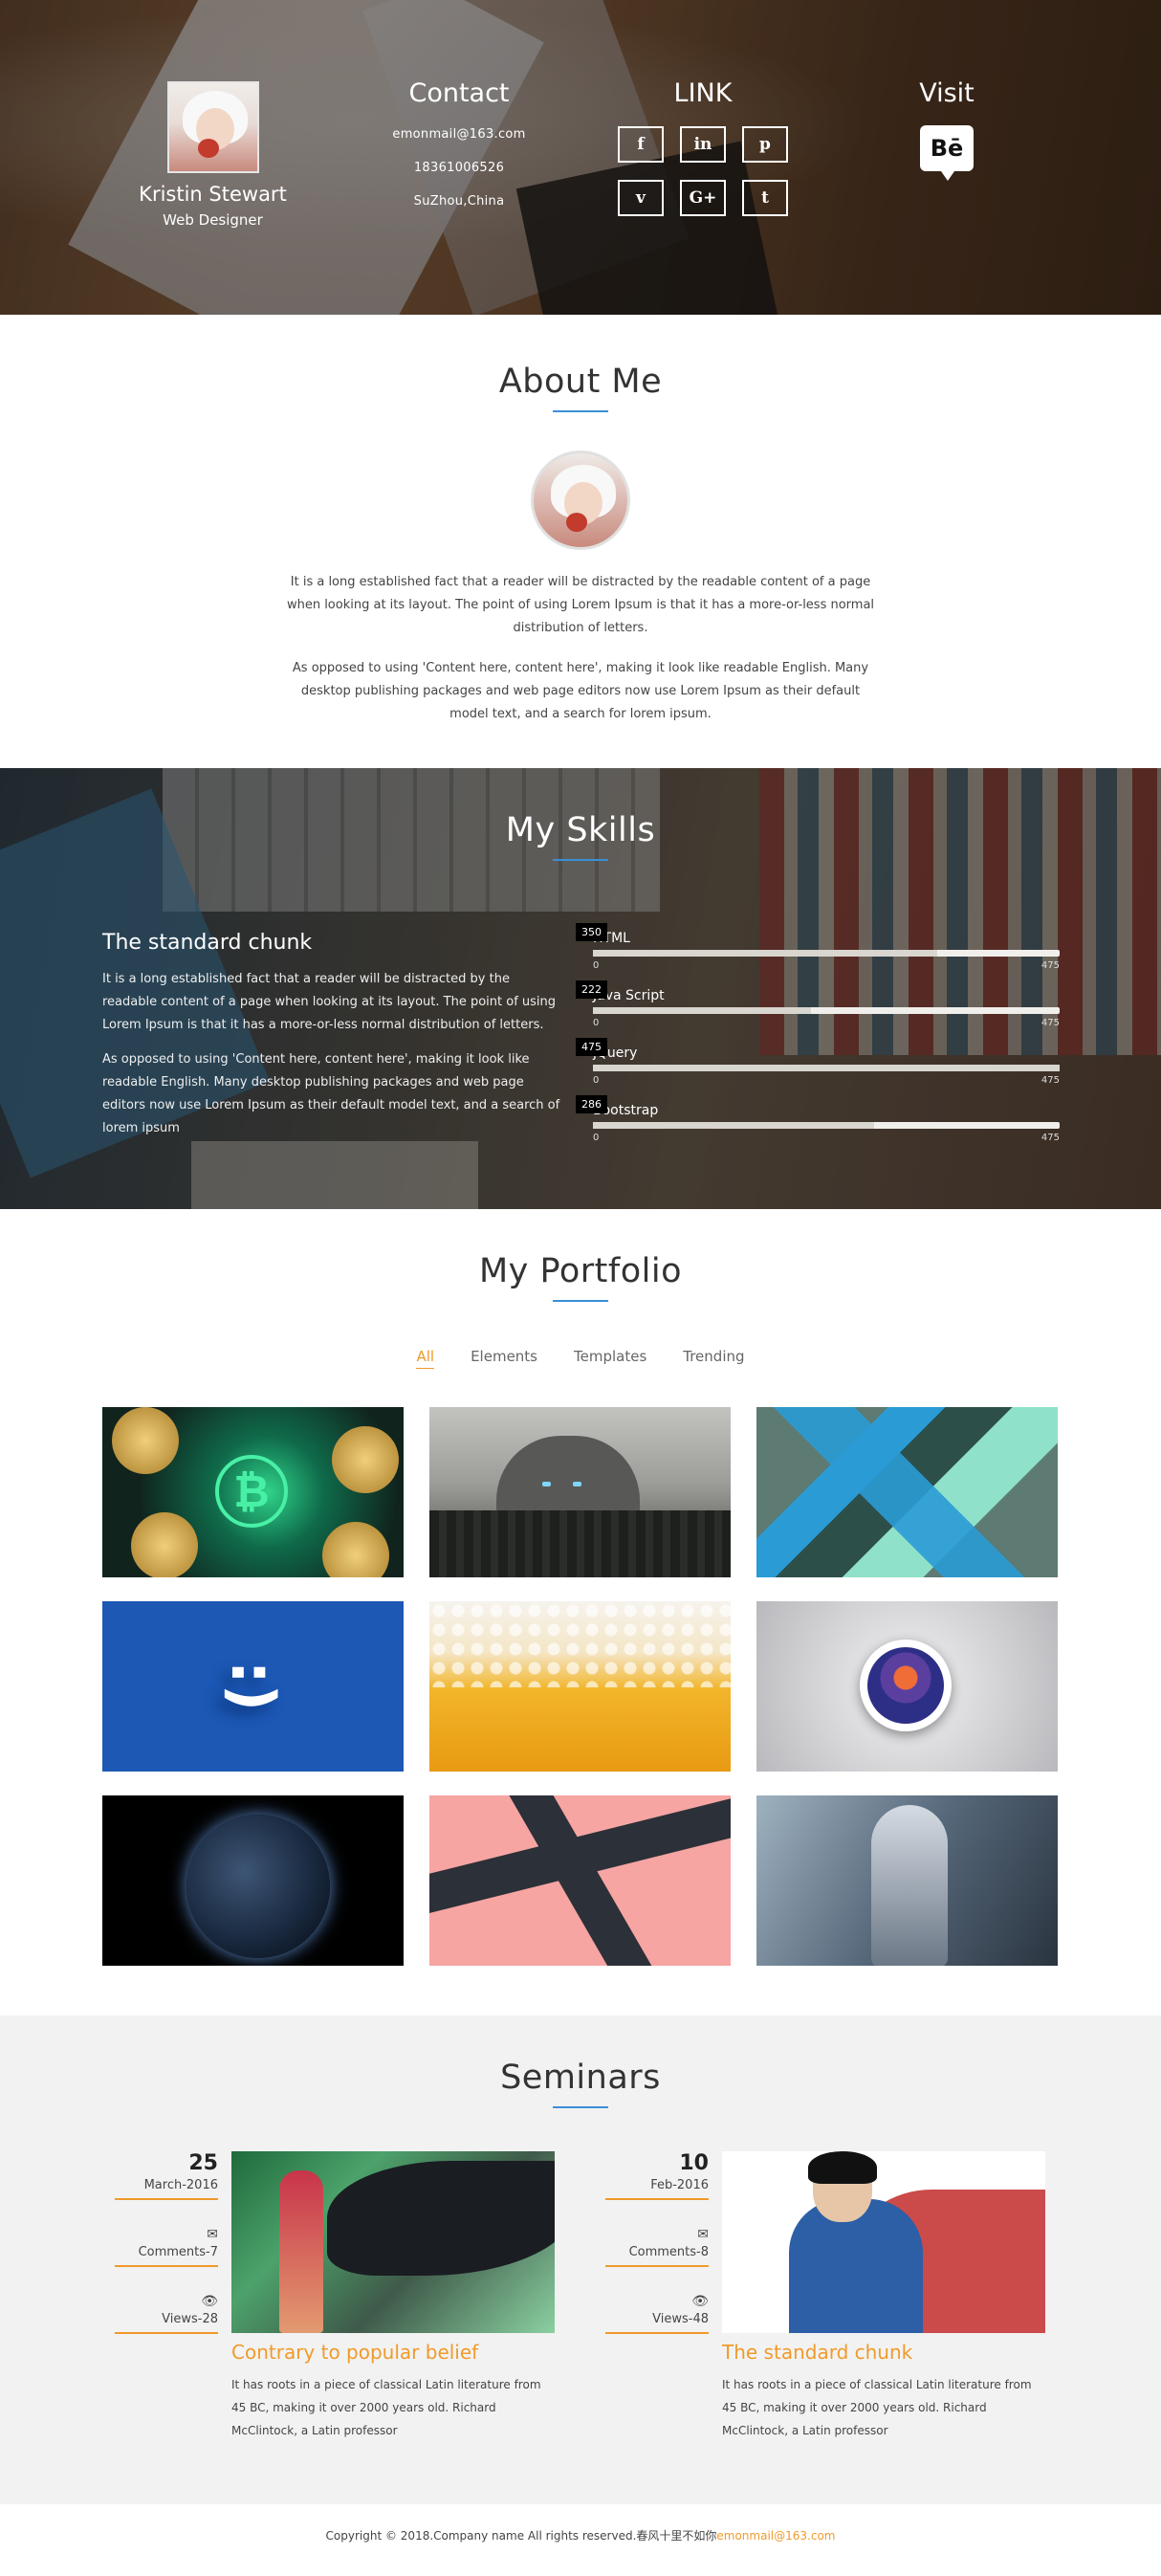 Image resolution: width=1161 pixels, height=2576 pixels. I want to click on profile-role: Web Designer, so click(213, 220).